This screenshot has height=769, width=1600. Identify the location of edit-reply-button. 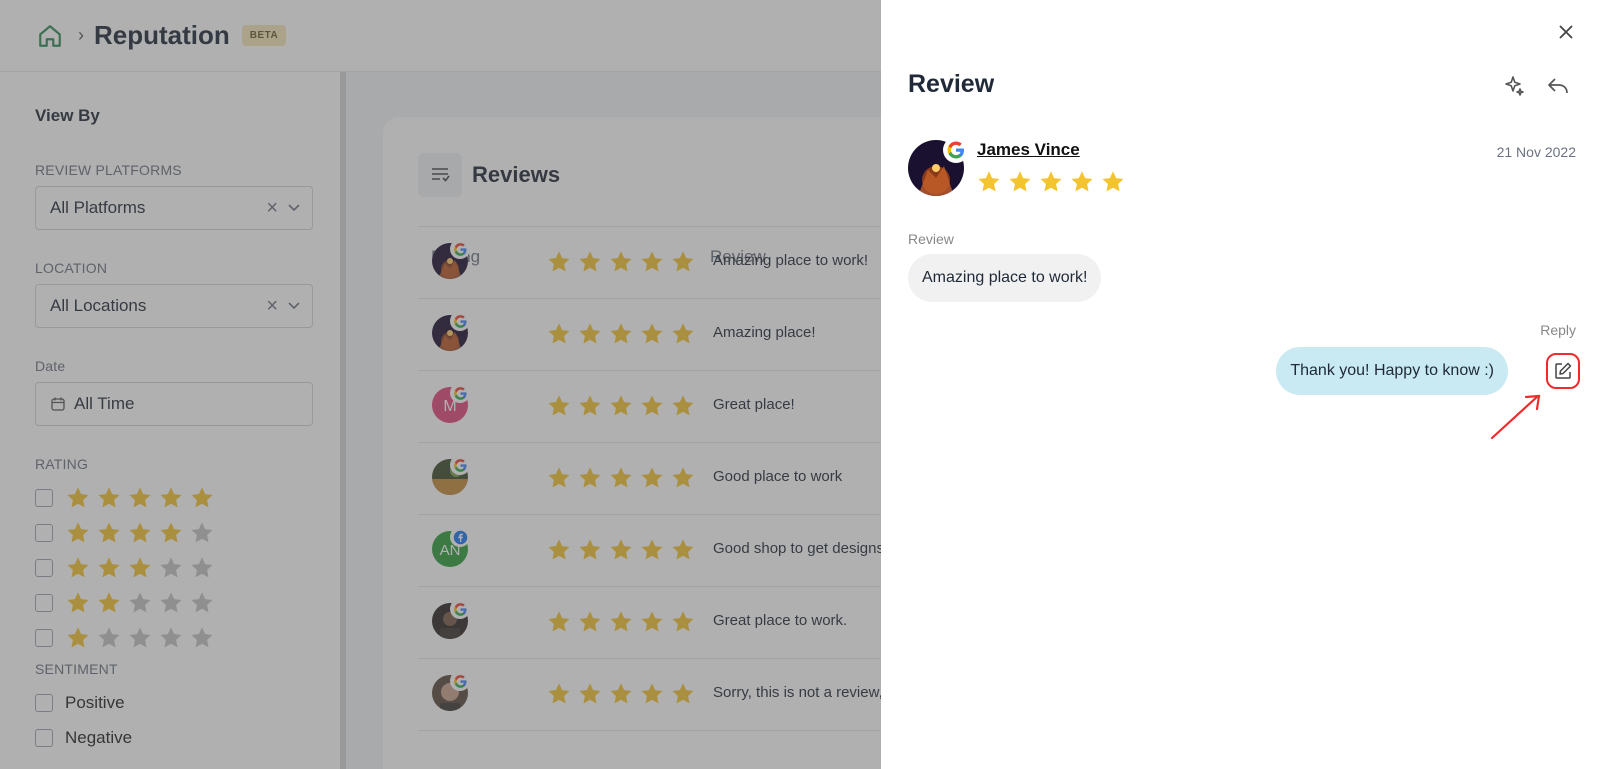
(1563, 371).